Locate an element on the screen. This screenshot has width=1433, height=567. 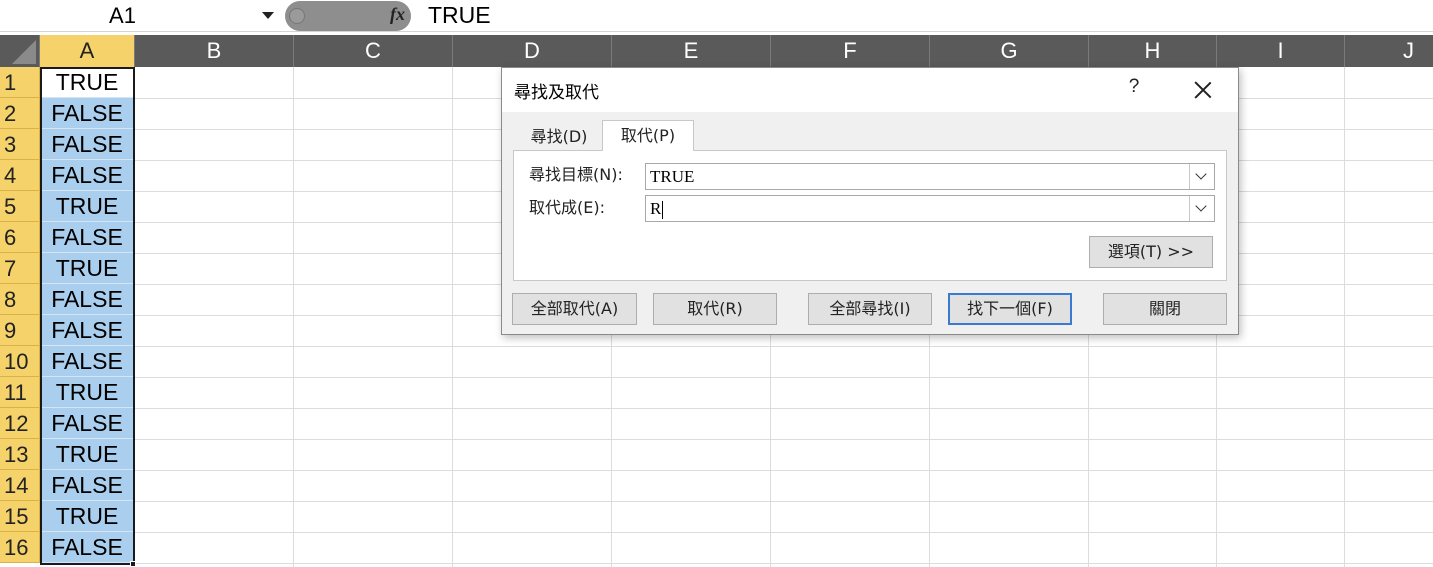
cell-a3: FALSE is located at coordinates (87, 144).